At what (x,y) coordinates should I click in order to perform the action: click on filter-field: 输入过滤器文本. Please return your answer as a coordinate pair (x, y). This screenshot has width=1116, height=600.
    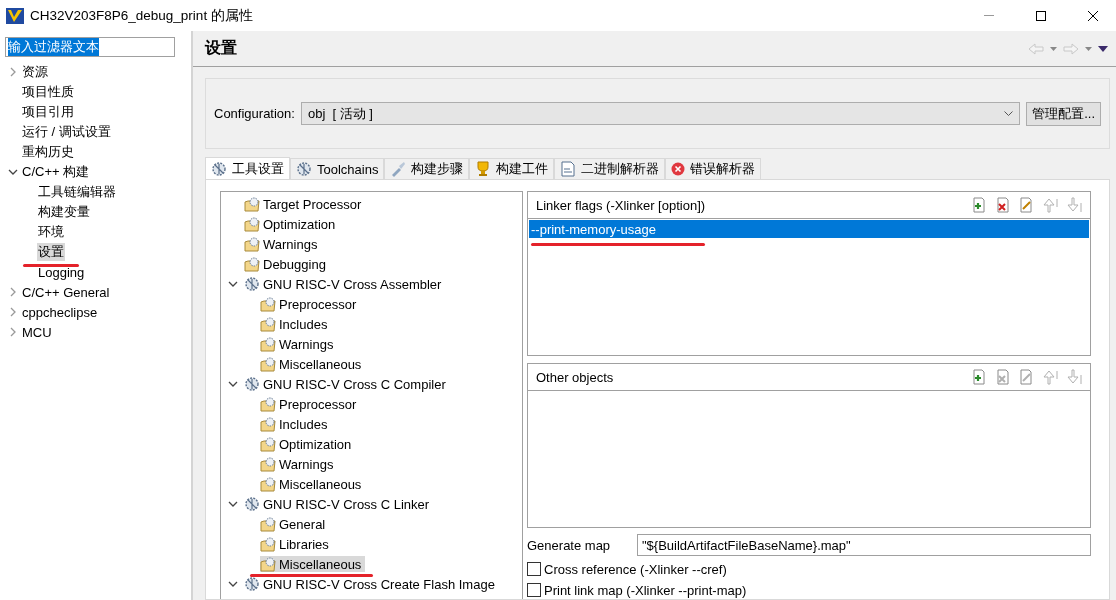
    Looking at the image, I should click on (90, 47).